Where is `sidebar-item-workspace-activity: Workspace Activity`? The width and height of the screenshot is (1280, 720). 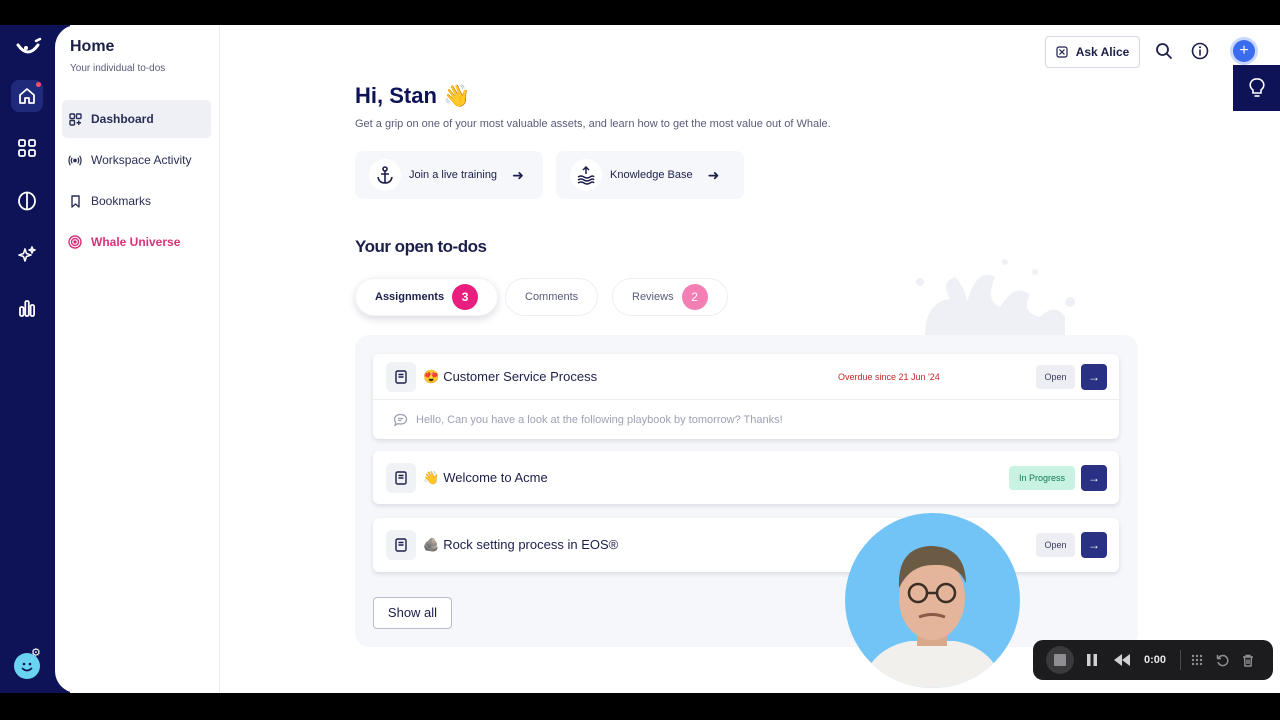
sidebar-item-workspace-activity: Workspace Activity is located at coordinates (136, 160).